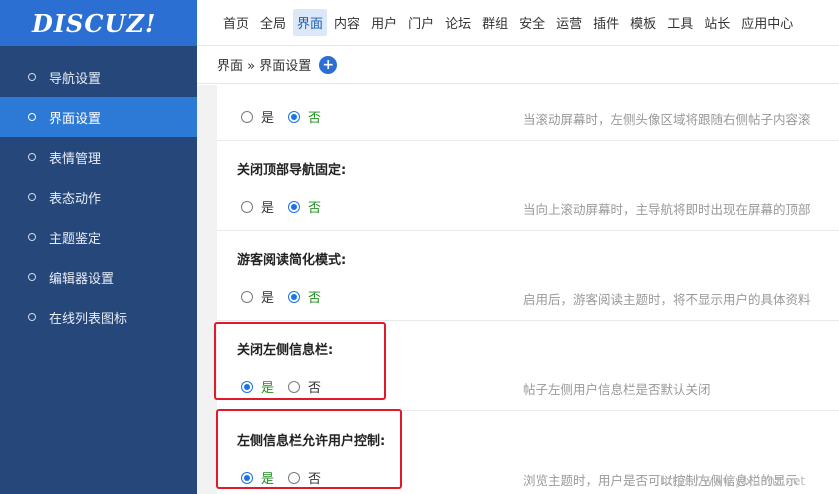  Describe the element at coordinates (606, 22) in the screenshot. I see `topnav-plugins: 插件` at that location.